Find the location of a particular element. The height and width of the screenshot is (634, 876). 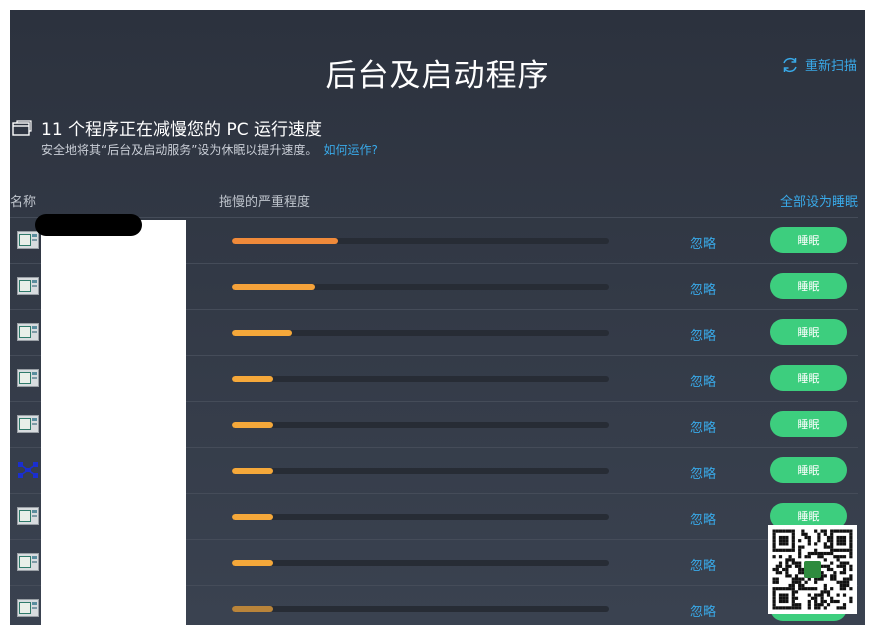

how-it-works-link: 如何运作? is located at coordinates (350, 150).